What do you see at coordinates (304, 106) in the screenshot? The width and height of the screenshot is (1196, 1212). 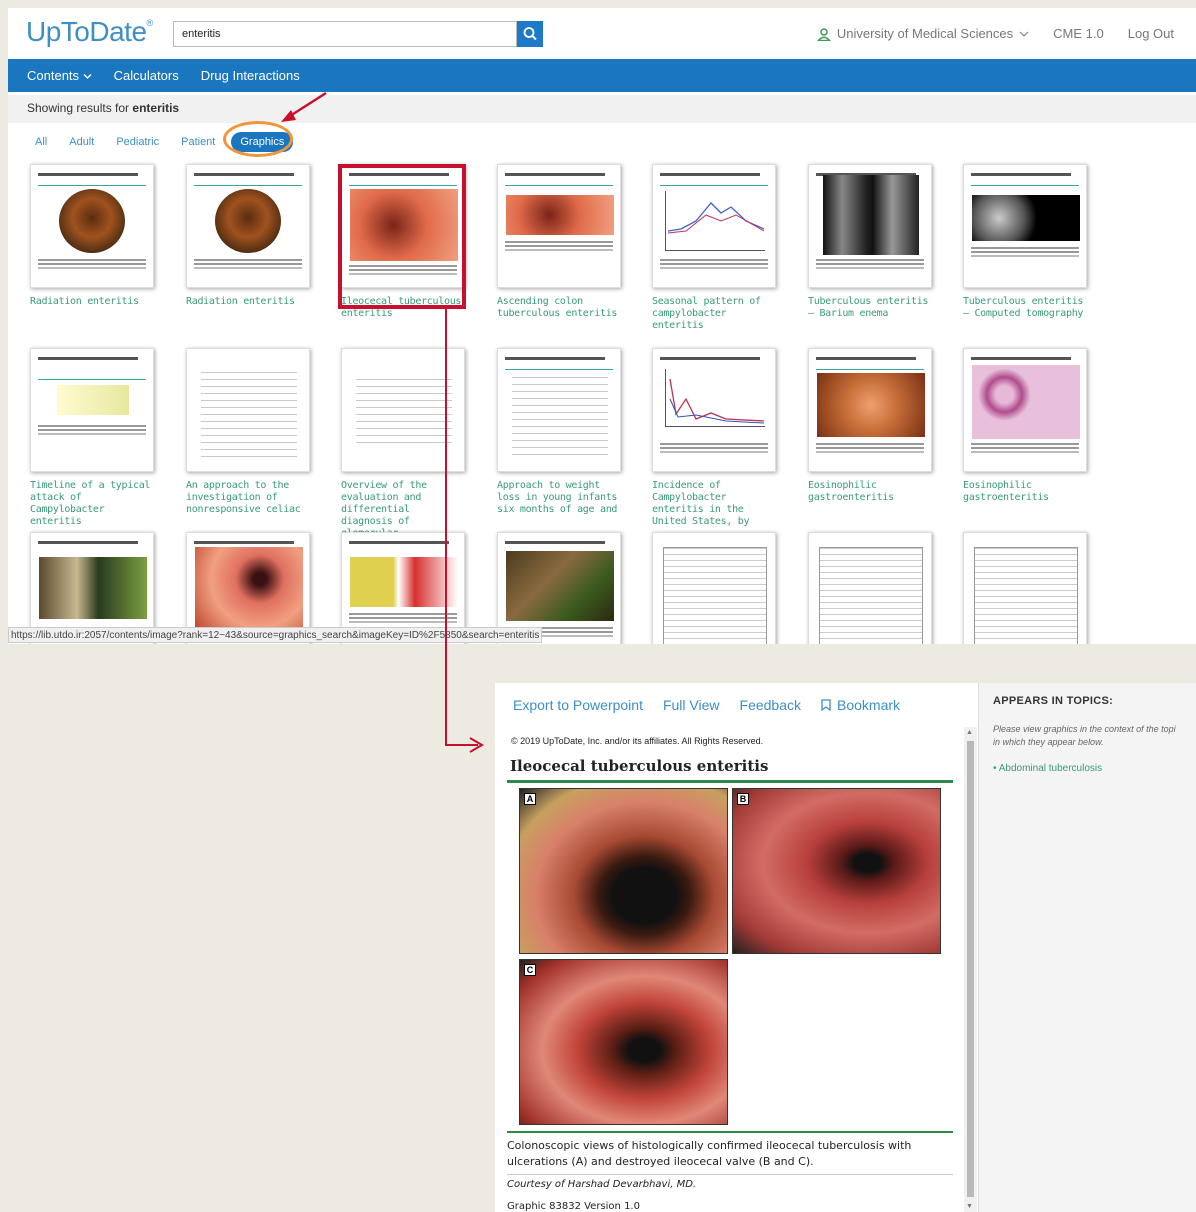 I see `callout-arrow-to-graphics-tab` at bounding box center [304, 106].